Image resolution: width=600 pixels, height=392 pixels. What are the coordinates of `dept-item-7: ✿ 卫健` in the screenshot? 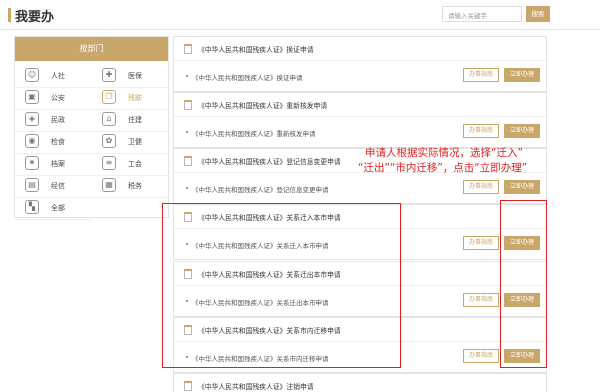 It's located at (130, 142).